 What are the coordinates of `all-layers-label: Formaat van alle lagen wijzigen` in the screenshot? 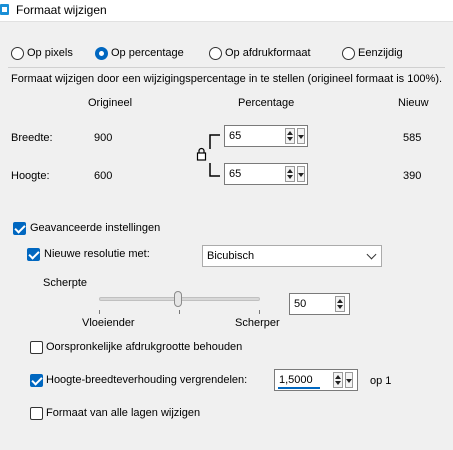 It's located at (123, 413).